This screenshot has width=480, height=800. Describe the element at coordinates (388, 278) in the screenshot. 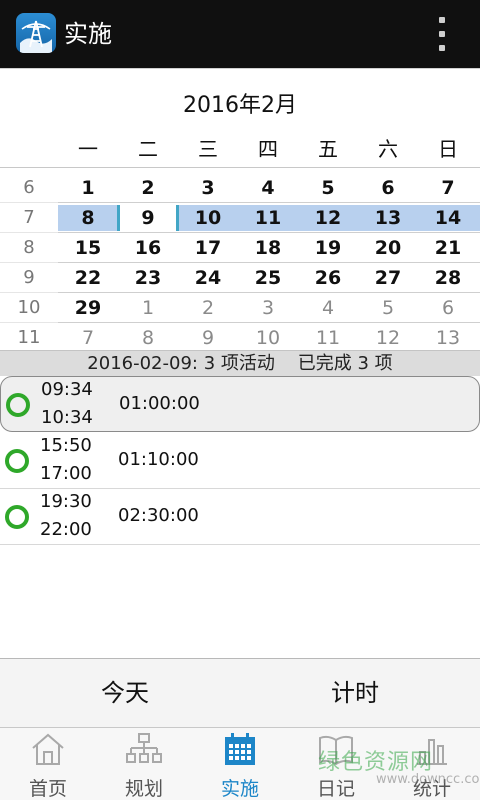

I see `calendar-day: 27` at that location.